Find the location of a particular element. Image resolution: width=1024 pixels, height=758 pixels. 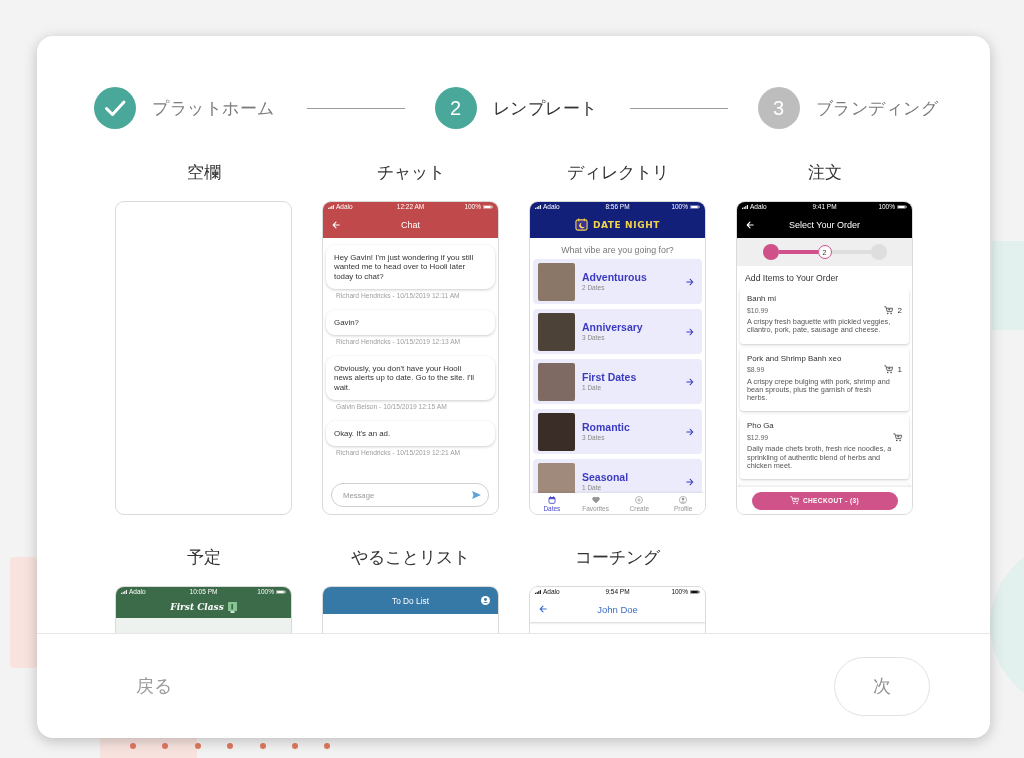

step-number: 3 is located at coordinates (778, 108).